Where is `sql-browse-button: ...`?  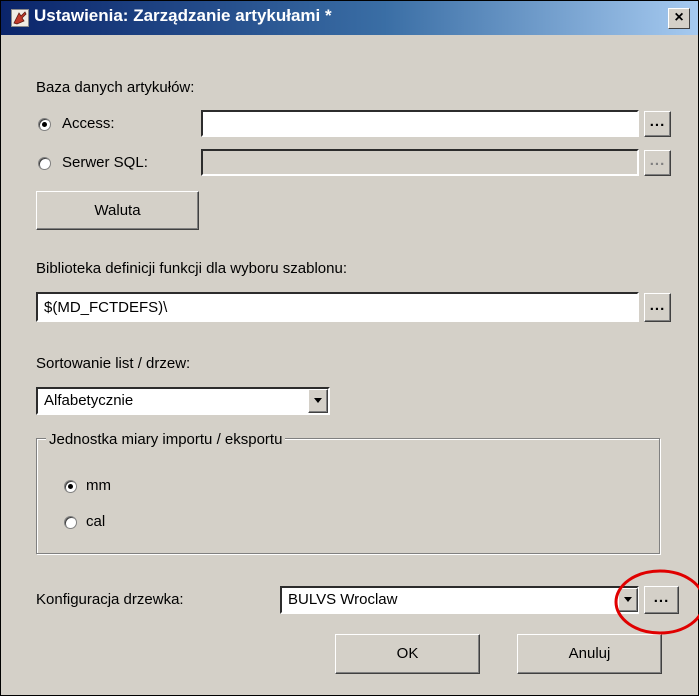
sql-browse-button: ... is located at coordinates (657, 163).